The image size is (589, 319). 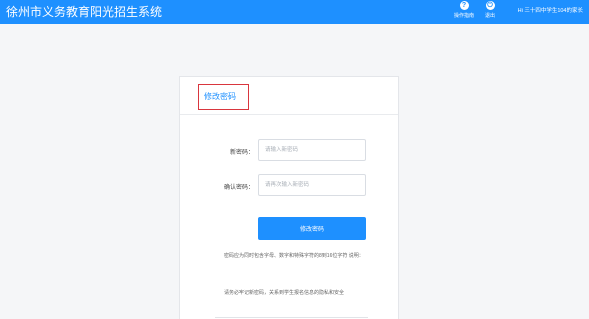 What do you see at coordinates (223, 97) in the screenshot?
I see `page-title: 修改密码` at bounding box center [223, 97].